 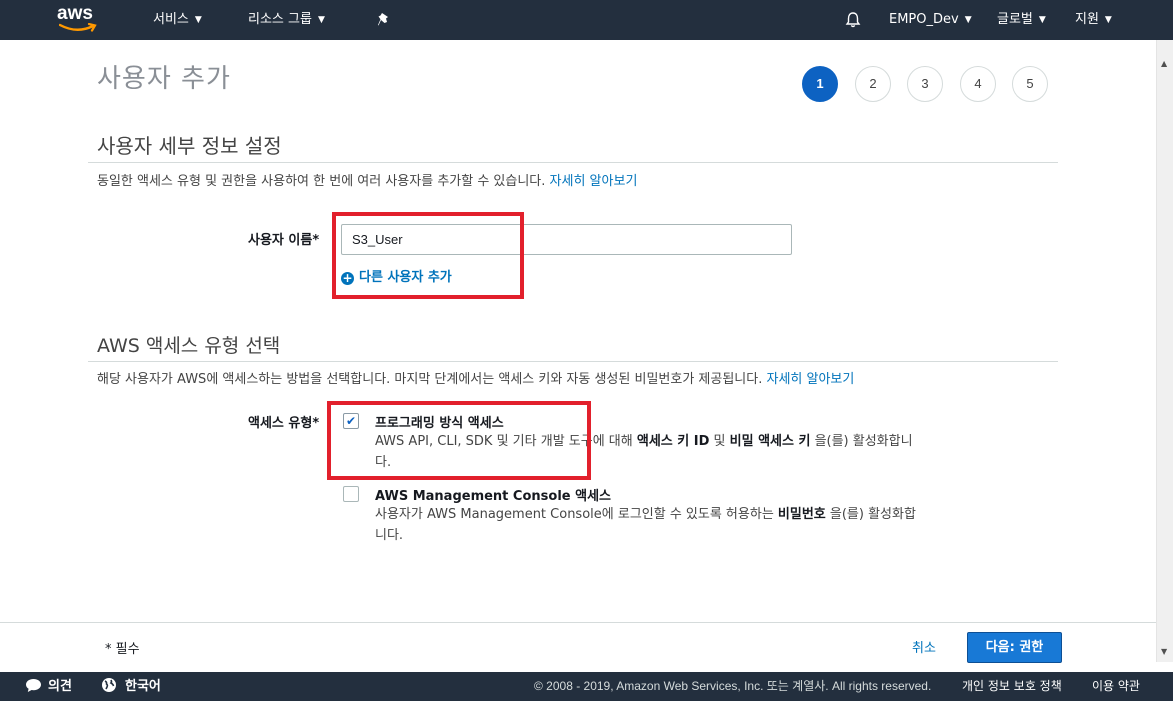 What do you see at coordinates (1164, 651) in the screenshot?
I see `scroll-down-arrow-icon: ▼` at bounding box center [1164, 651].